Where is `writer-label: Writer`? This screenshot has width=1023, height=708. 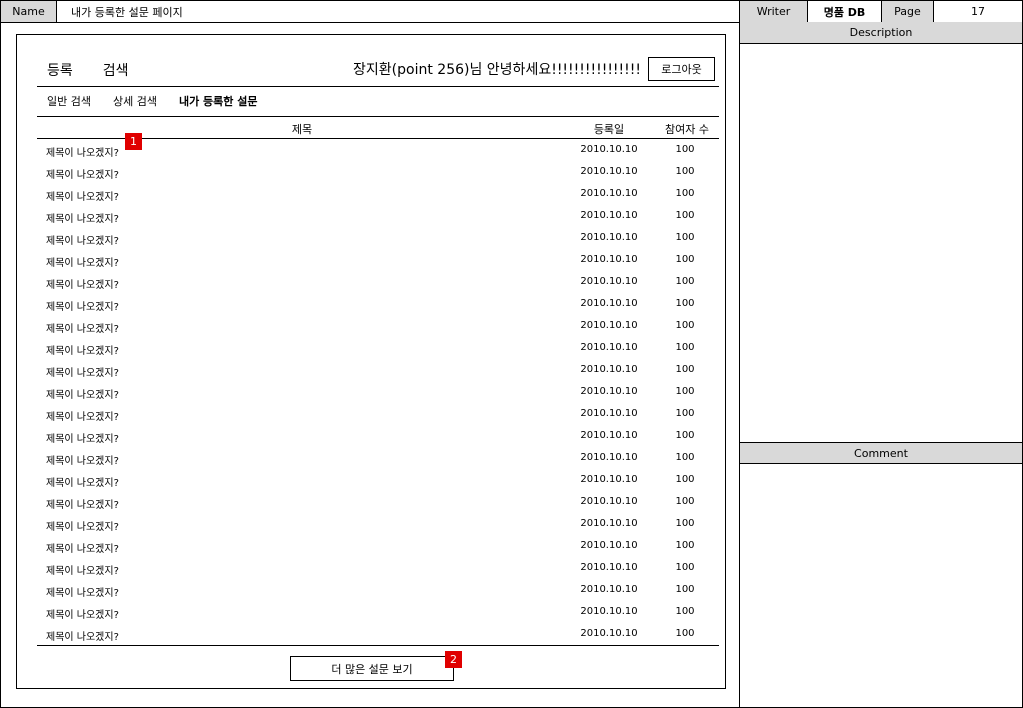
writer-label: Writer is located at coordinates (774, 11).